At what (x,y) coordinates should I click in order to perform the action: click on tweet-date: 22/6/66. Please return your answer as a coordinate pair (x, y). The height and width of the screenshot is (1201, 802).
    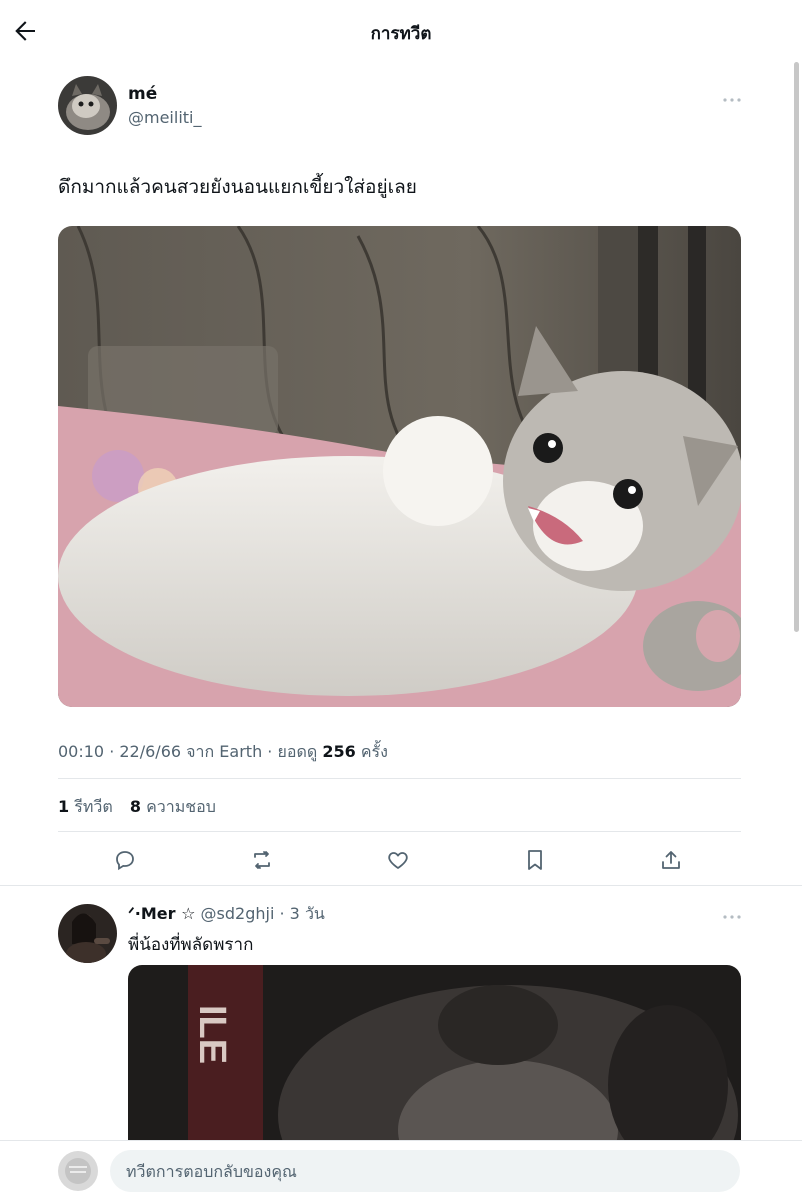
    Looking at the image, I should click on (150, 751).